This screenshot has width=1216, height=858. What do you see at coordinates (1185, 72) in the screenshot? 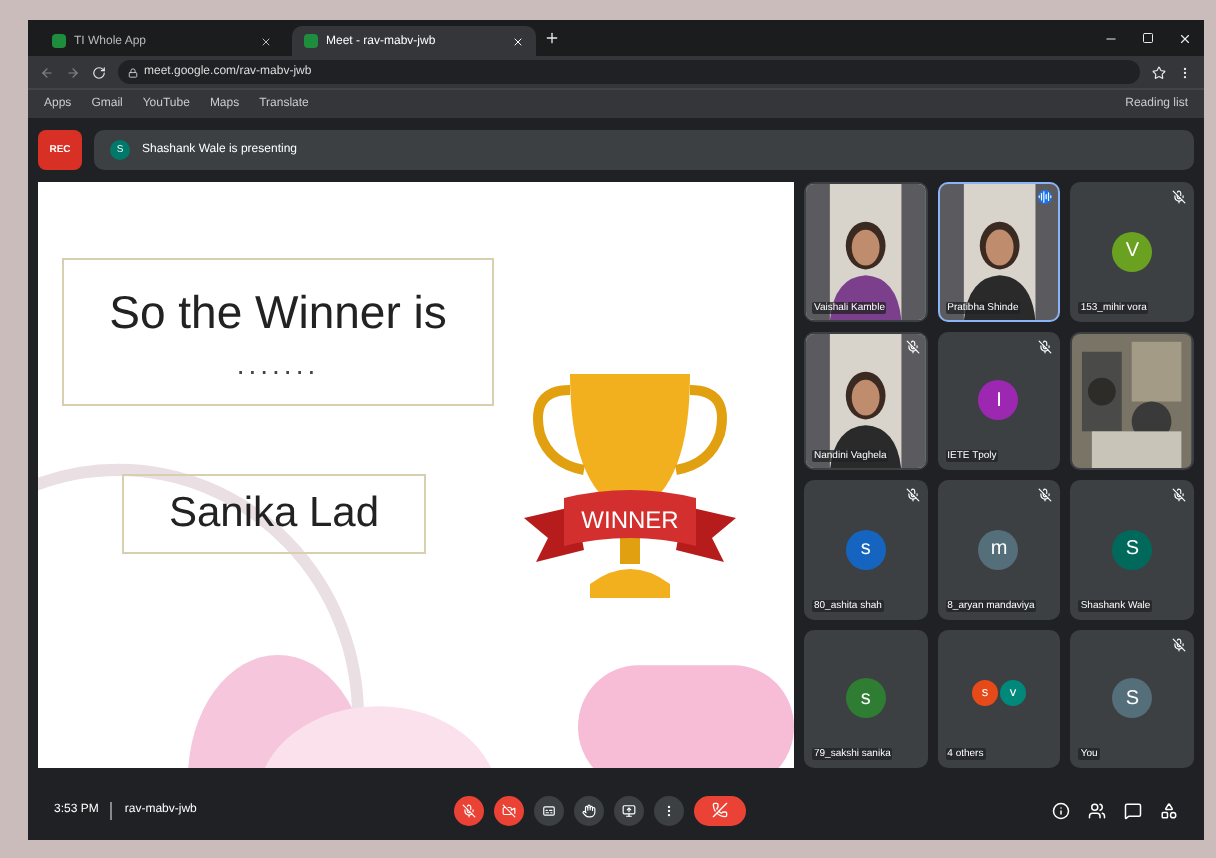
I see `menu-icon` at bounding box center [1185, 72].